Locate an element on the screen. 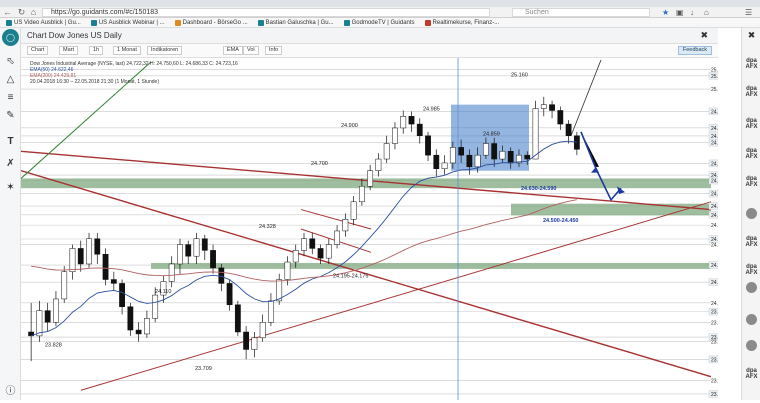 The height and width of the screenshot is (403, 760). sidebar-close-icon: ✖ is located at coordinates (751, 35).